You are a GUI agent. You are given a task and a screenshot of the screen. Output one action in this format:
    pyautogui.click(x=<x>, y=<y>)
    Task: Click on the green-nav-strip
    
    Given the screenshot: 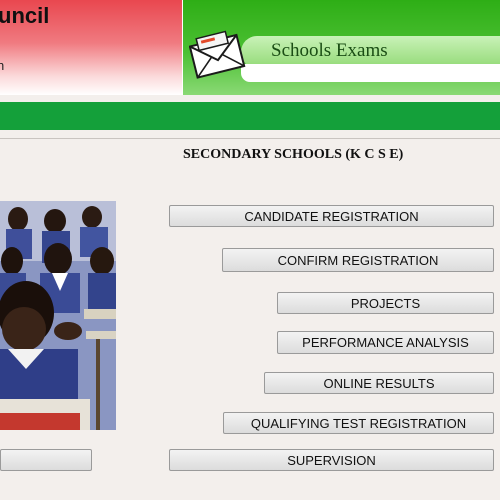 What is the action you would take?
    pyautogui.click(x=250, y=116)
    